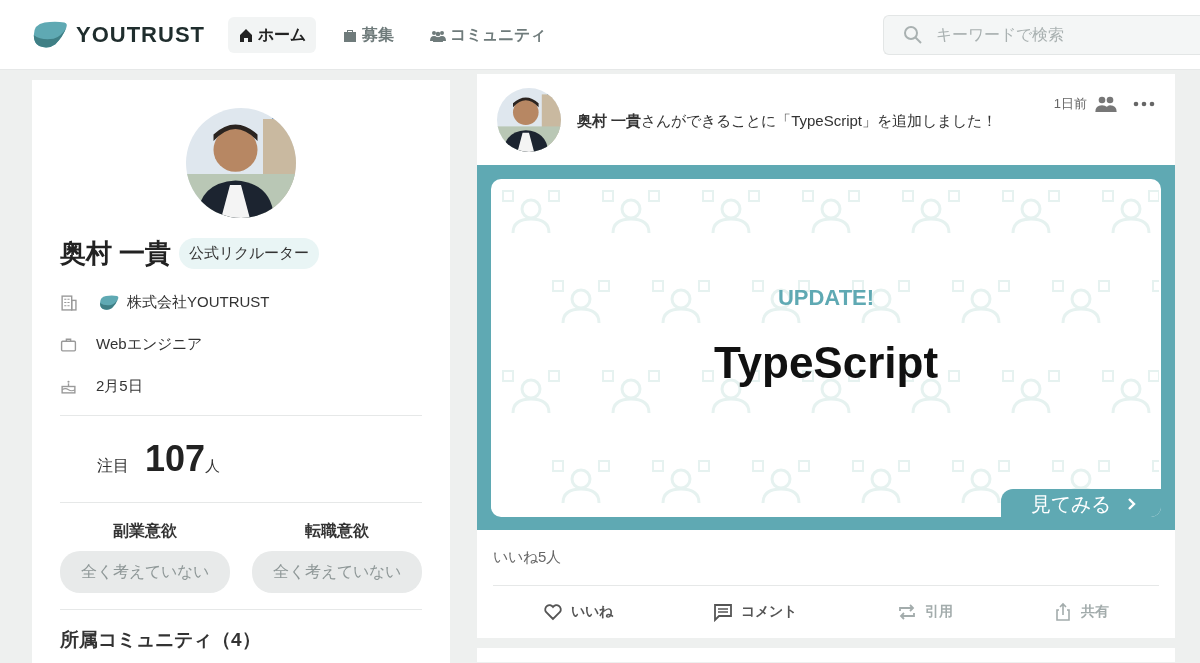 Image resolution: width=1200 pixels, height=663 pixels. Describe the element at coordinates (272, 34) in the screenshot. I see `nav-tab: ホーム` at that location.